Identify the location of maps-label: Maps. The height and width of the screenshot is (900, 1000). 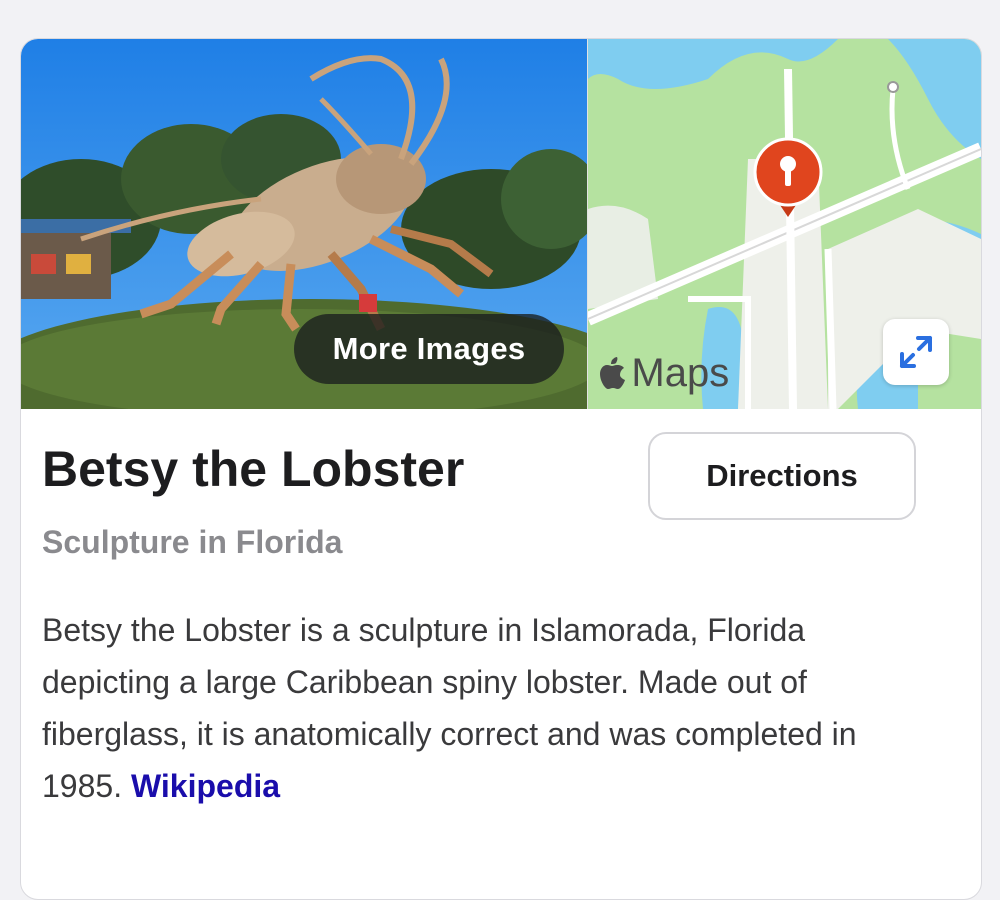
(680, 373).